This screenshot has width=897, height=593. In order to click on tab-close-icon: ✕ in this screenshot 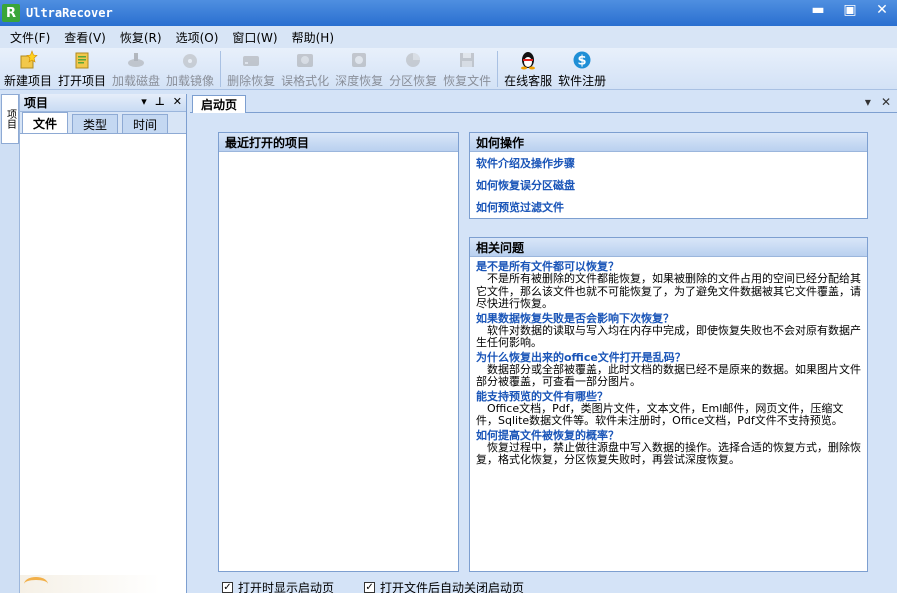, I will do `click(886, 102)`.